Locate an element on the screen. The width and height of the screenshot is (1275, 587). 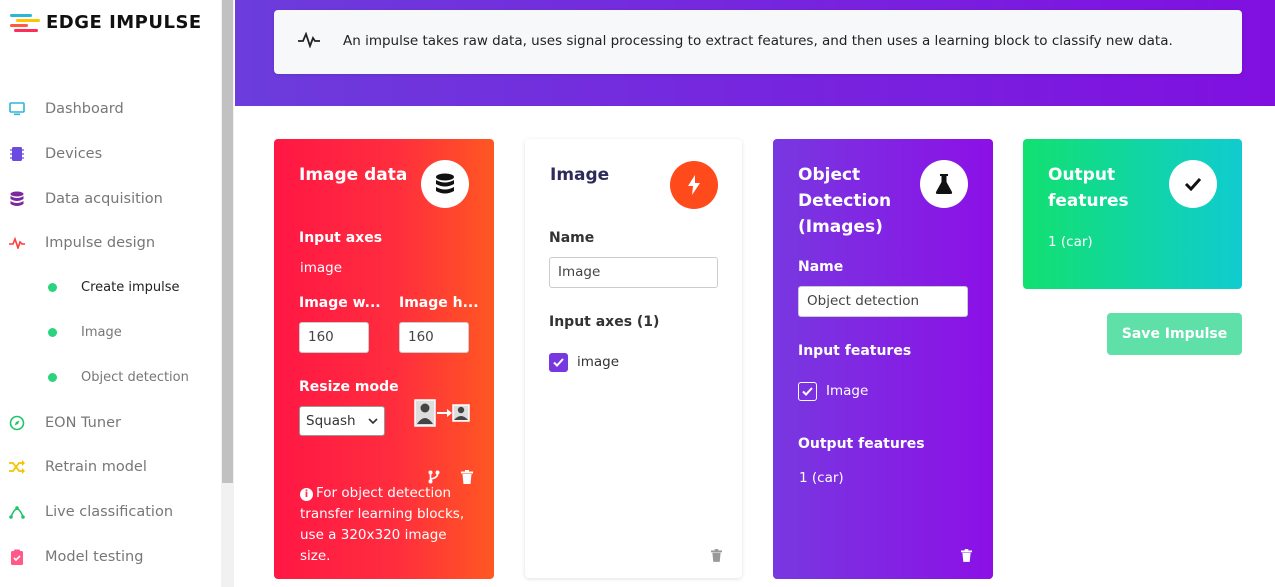
checkmark-icon is located at coordinates (1193, 184).